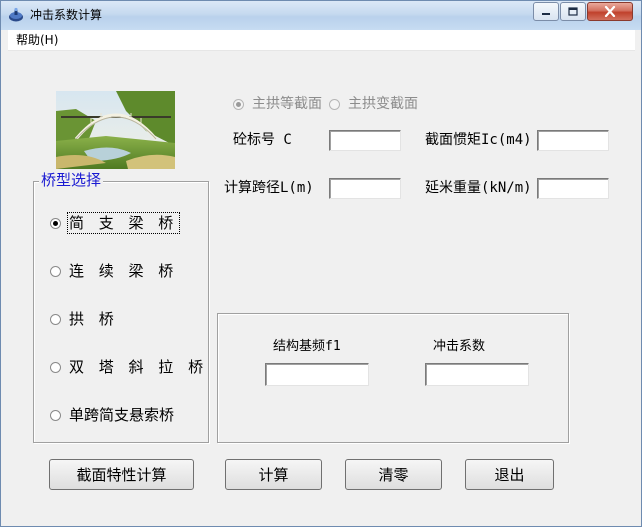 The image size is (642, 527). What do you see at coordinates (16, 14) in the screenshot?
I see `app-icon` at bounding box center [16, 14].